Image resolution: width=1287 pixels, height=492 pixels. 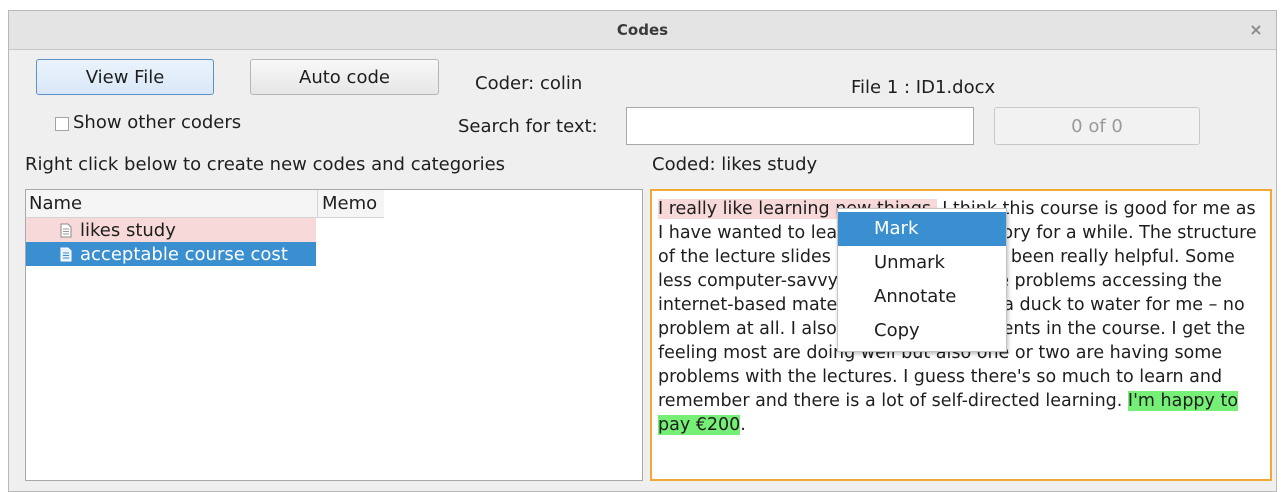 I want to click on search-input, so click(x=800, y=126).